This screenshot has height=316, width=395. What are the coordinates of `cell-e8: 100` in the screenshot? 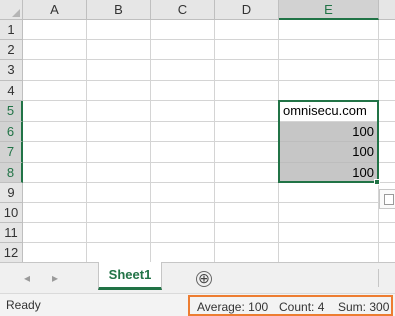 It's located at (329, 173).